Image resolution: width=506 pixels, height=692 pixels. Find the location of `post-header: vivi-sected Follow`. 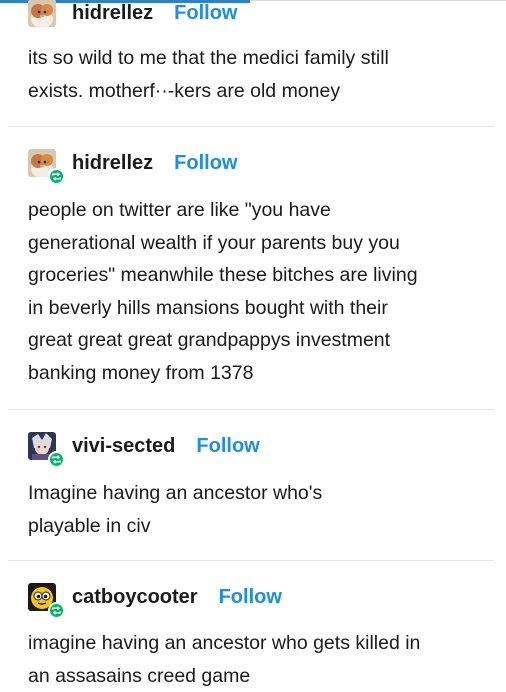

post-header: vivi-sected Follow is located at coordinates (144, 450).